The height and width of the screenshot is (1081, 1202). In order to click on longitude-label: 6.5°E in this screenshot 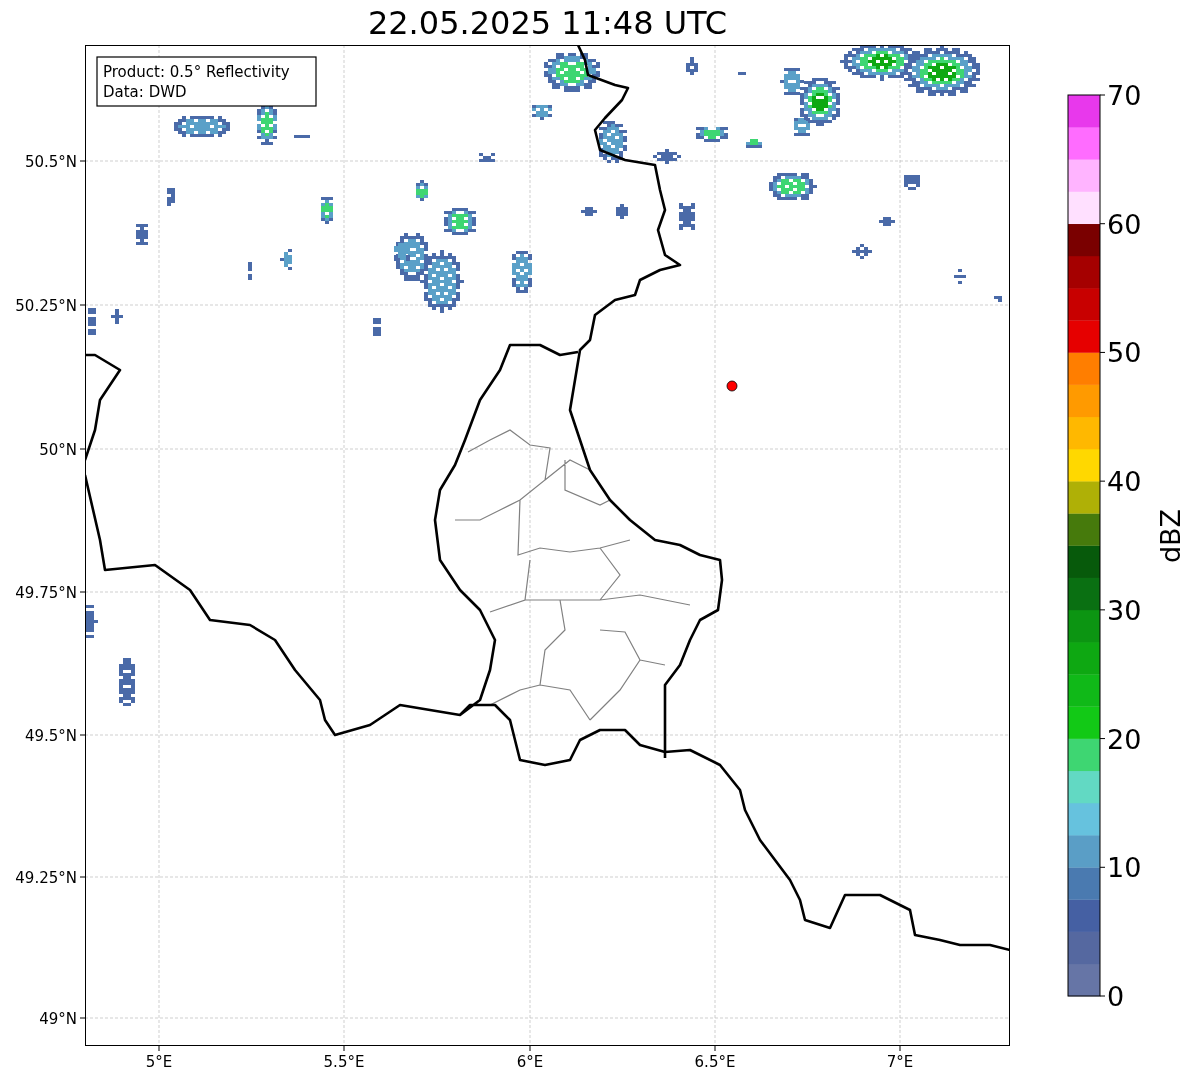, I will do `click(715, 1062)`.